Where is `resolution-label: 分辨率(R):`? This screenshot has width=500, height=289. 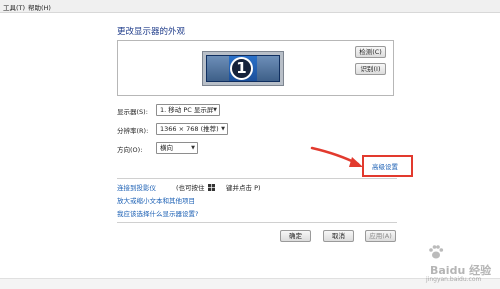
resolution-label: 分辨率(R): is located at coordinates (133, 131).